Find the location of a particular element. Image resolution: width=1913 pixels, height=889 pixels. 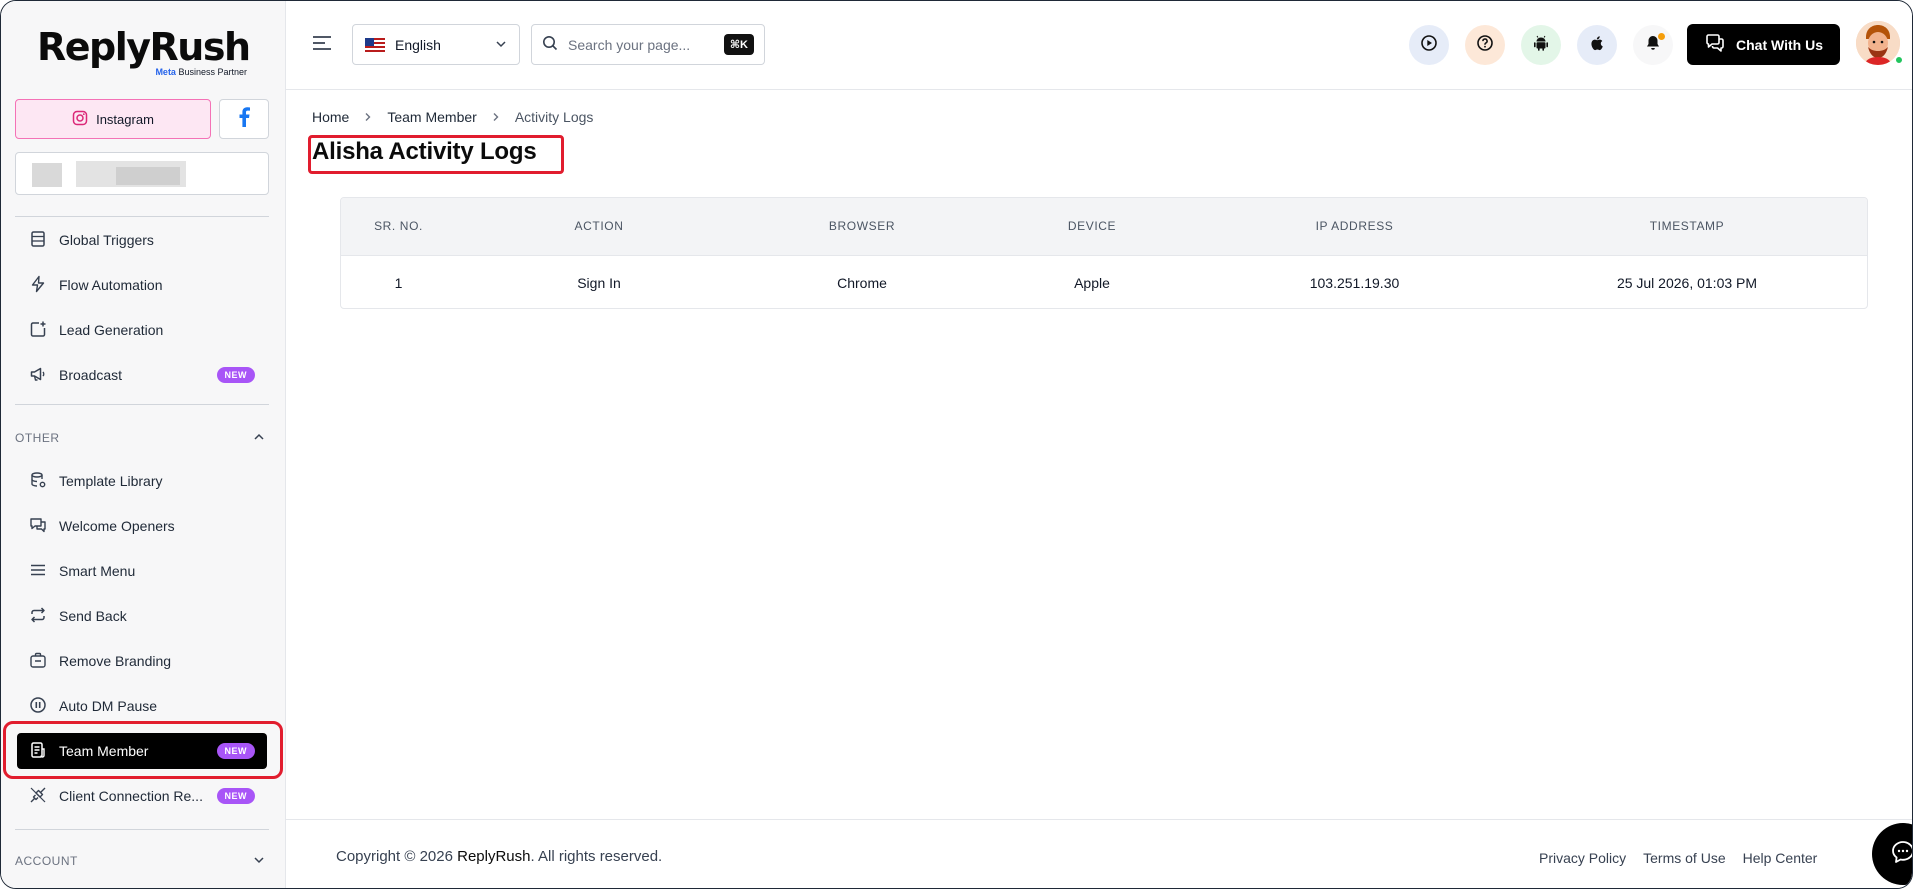

sidebar-item-lead-generation: Lead Generation is located at coordinates (142, 330).